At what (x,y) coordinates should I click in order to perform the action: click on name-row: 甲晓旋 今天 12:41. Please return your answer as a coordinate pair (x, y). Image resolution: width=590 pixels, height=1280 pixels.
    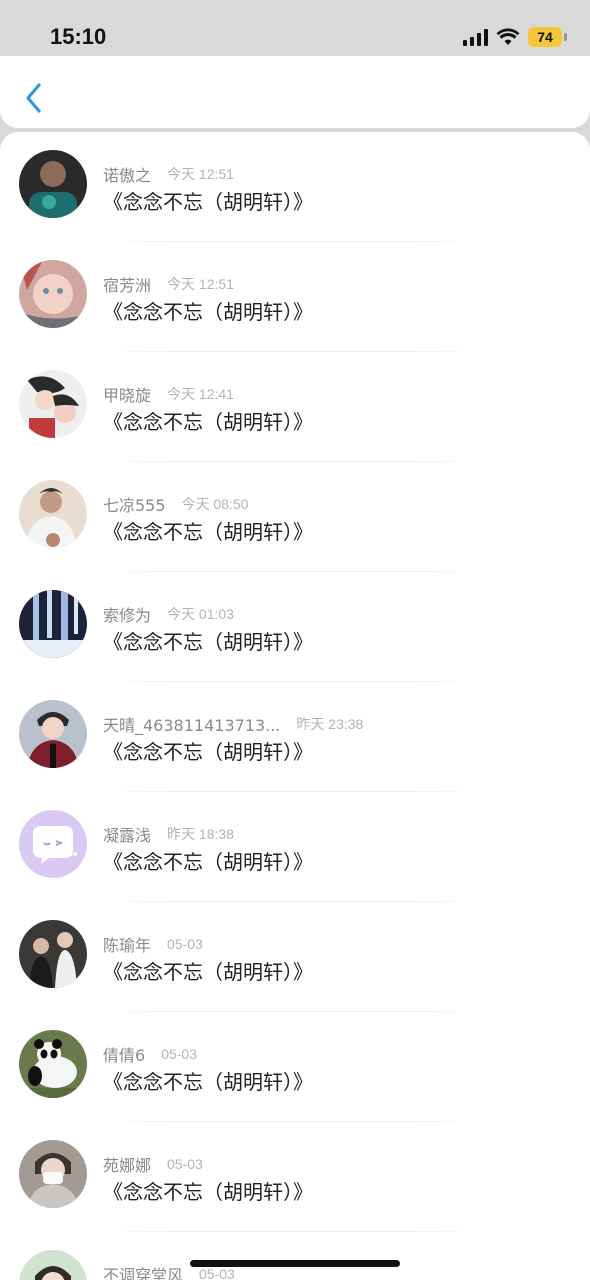
    Looking at the image, I should click on (168, 394).